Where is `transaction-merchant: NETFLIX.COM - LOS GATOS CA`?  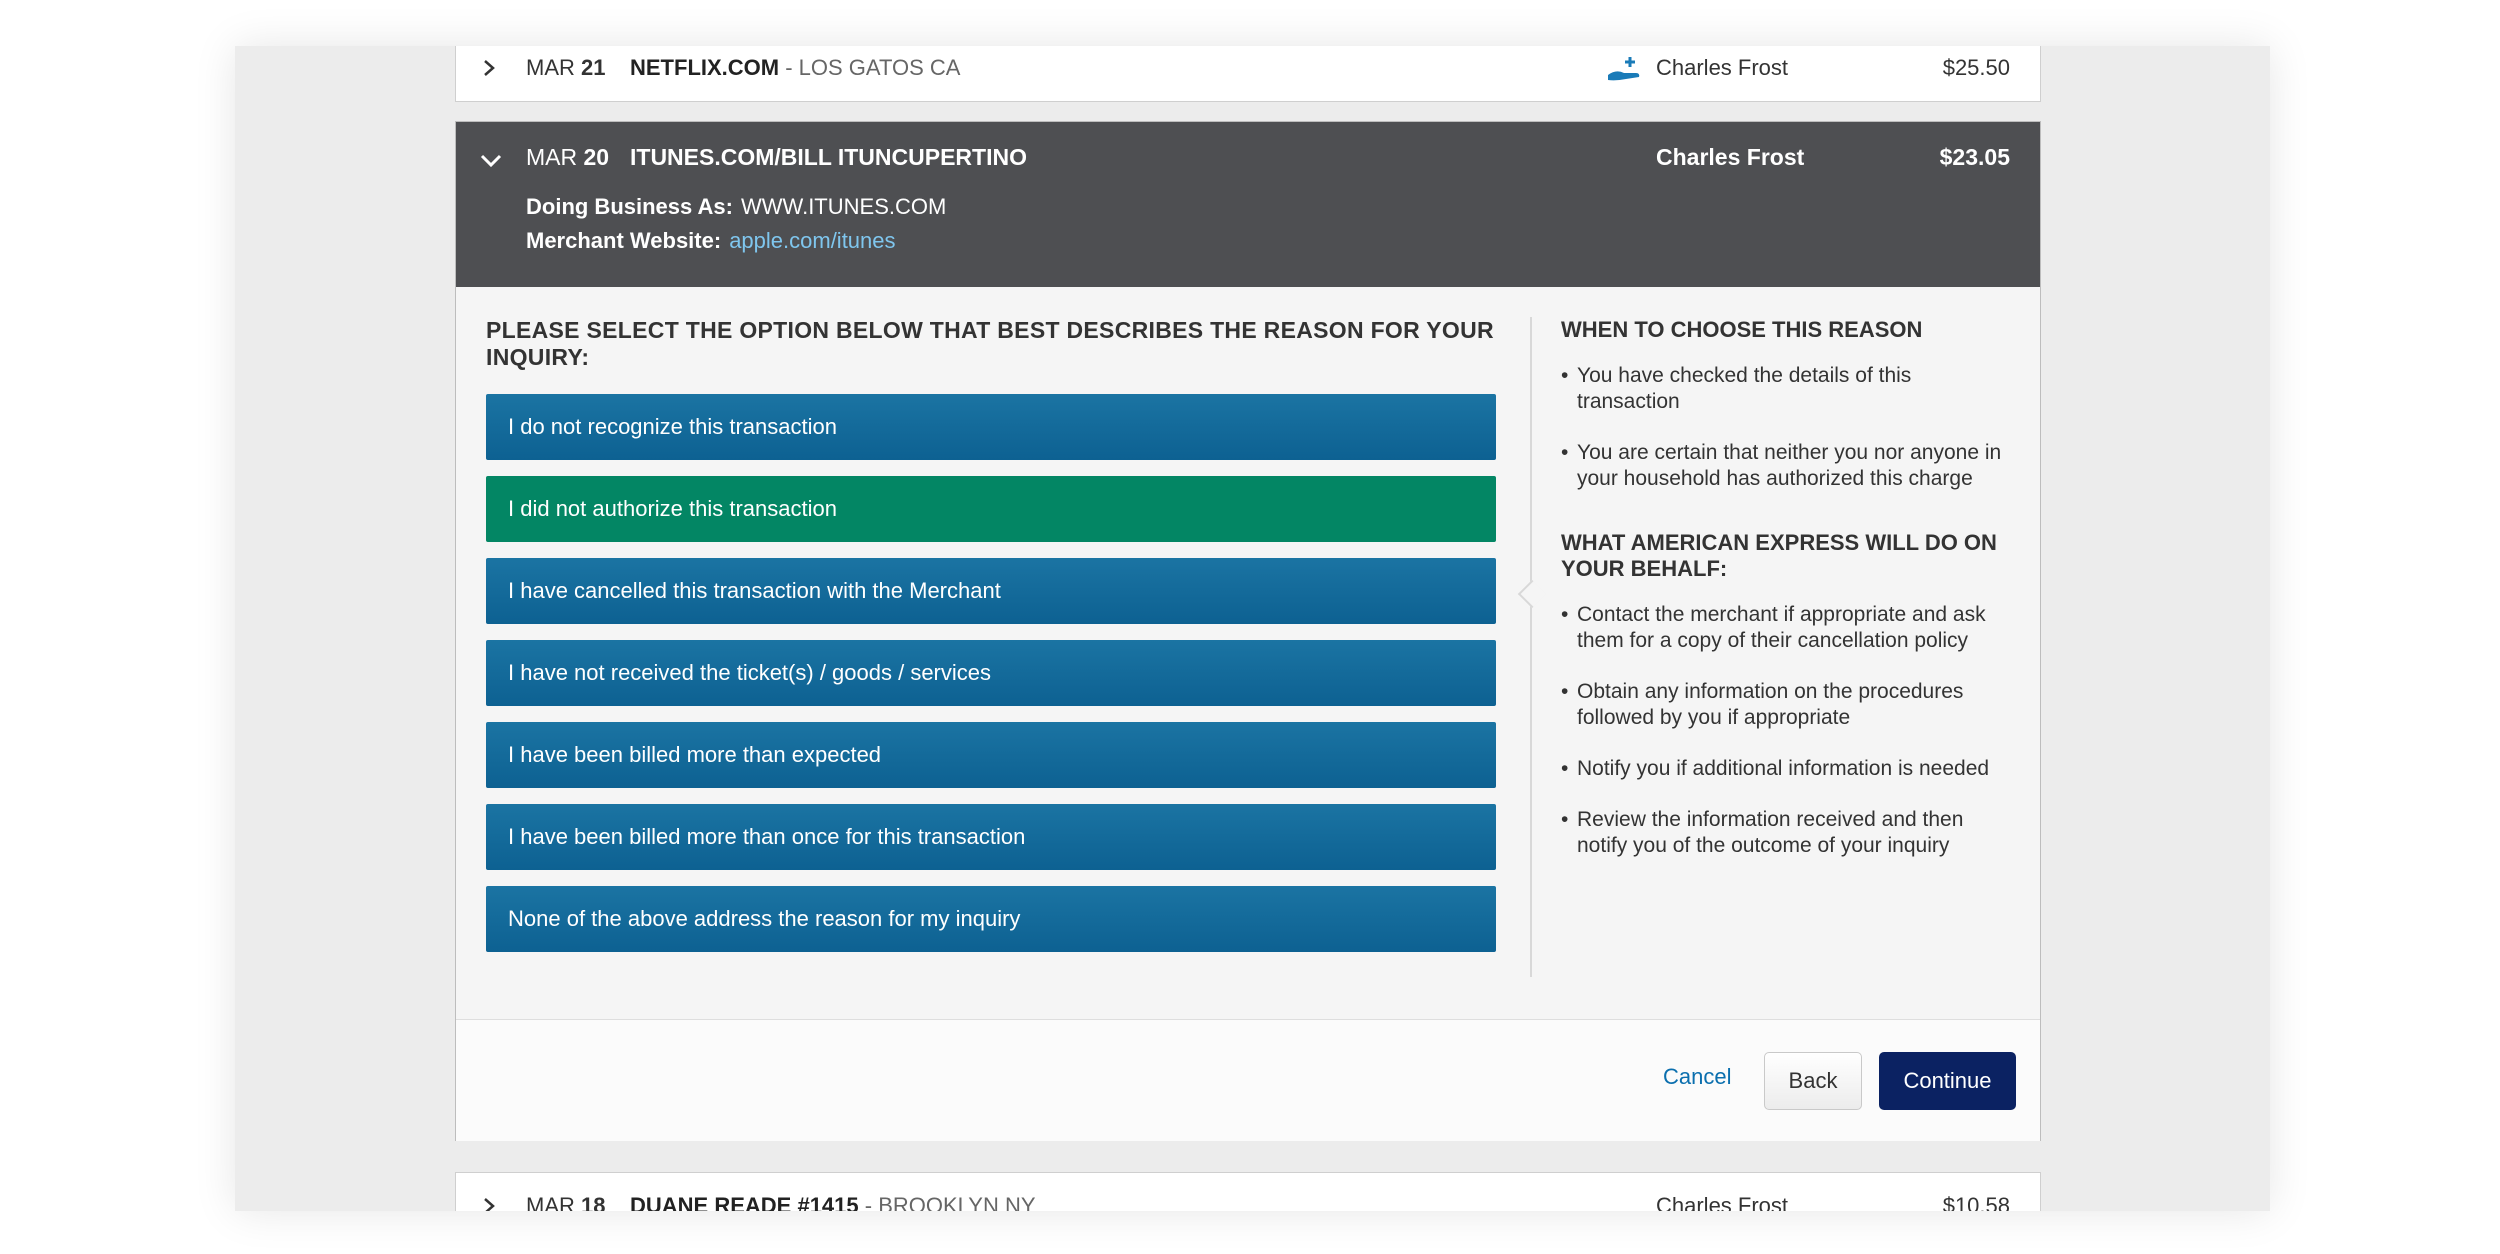 transaction-merchant: NETFLIX.COM - LOS GATOS CA is located at coordinates (795, 67).